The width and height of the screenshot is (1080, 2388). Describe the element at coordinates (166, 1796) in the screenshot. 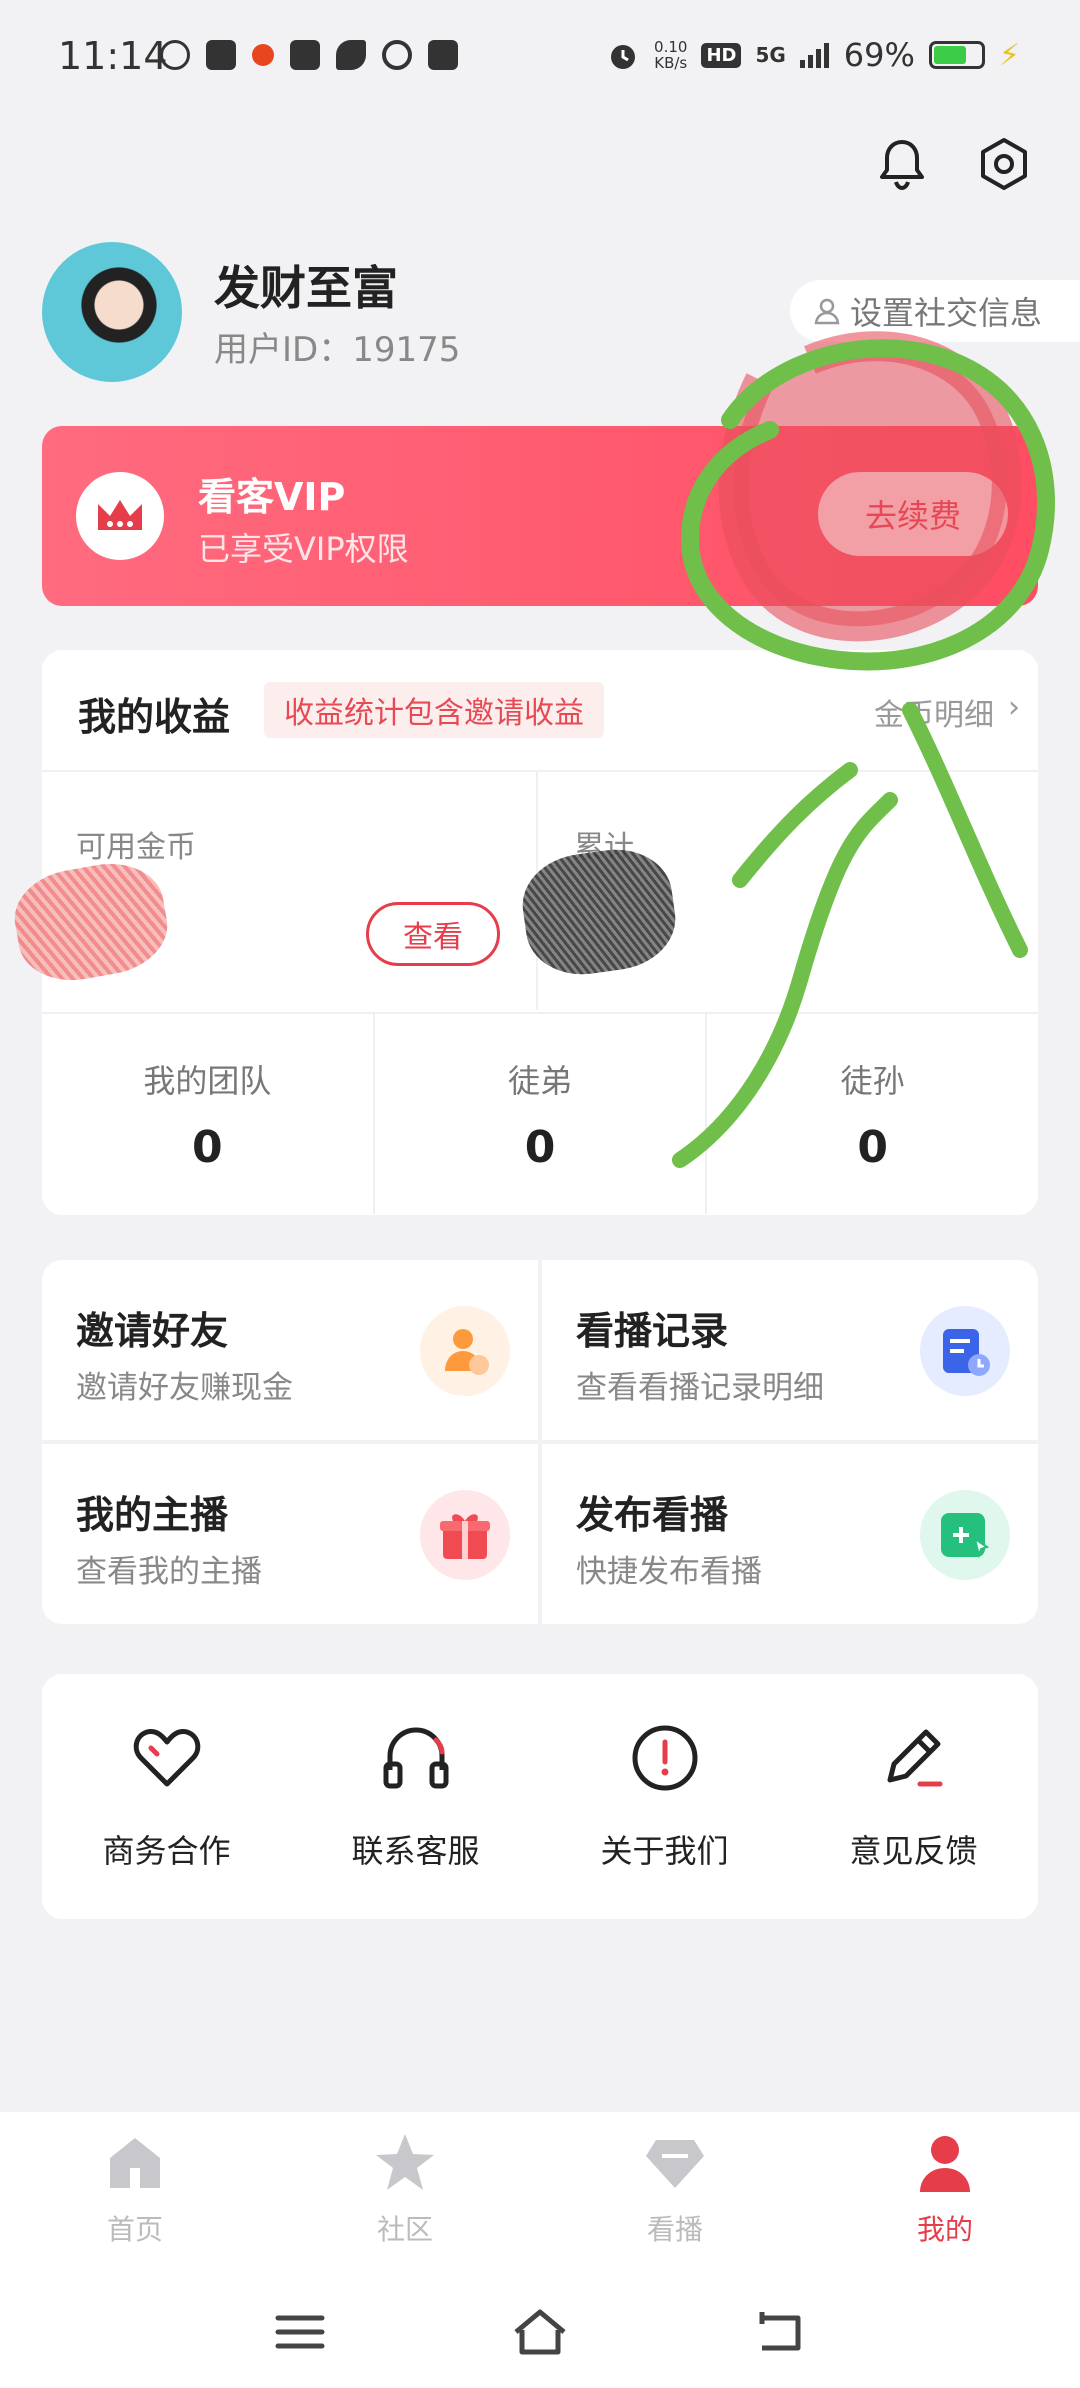

I see `business-cooperation-button: 商务合作` at that location.